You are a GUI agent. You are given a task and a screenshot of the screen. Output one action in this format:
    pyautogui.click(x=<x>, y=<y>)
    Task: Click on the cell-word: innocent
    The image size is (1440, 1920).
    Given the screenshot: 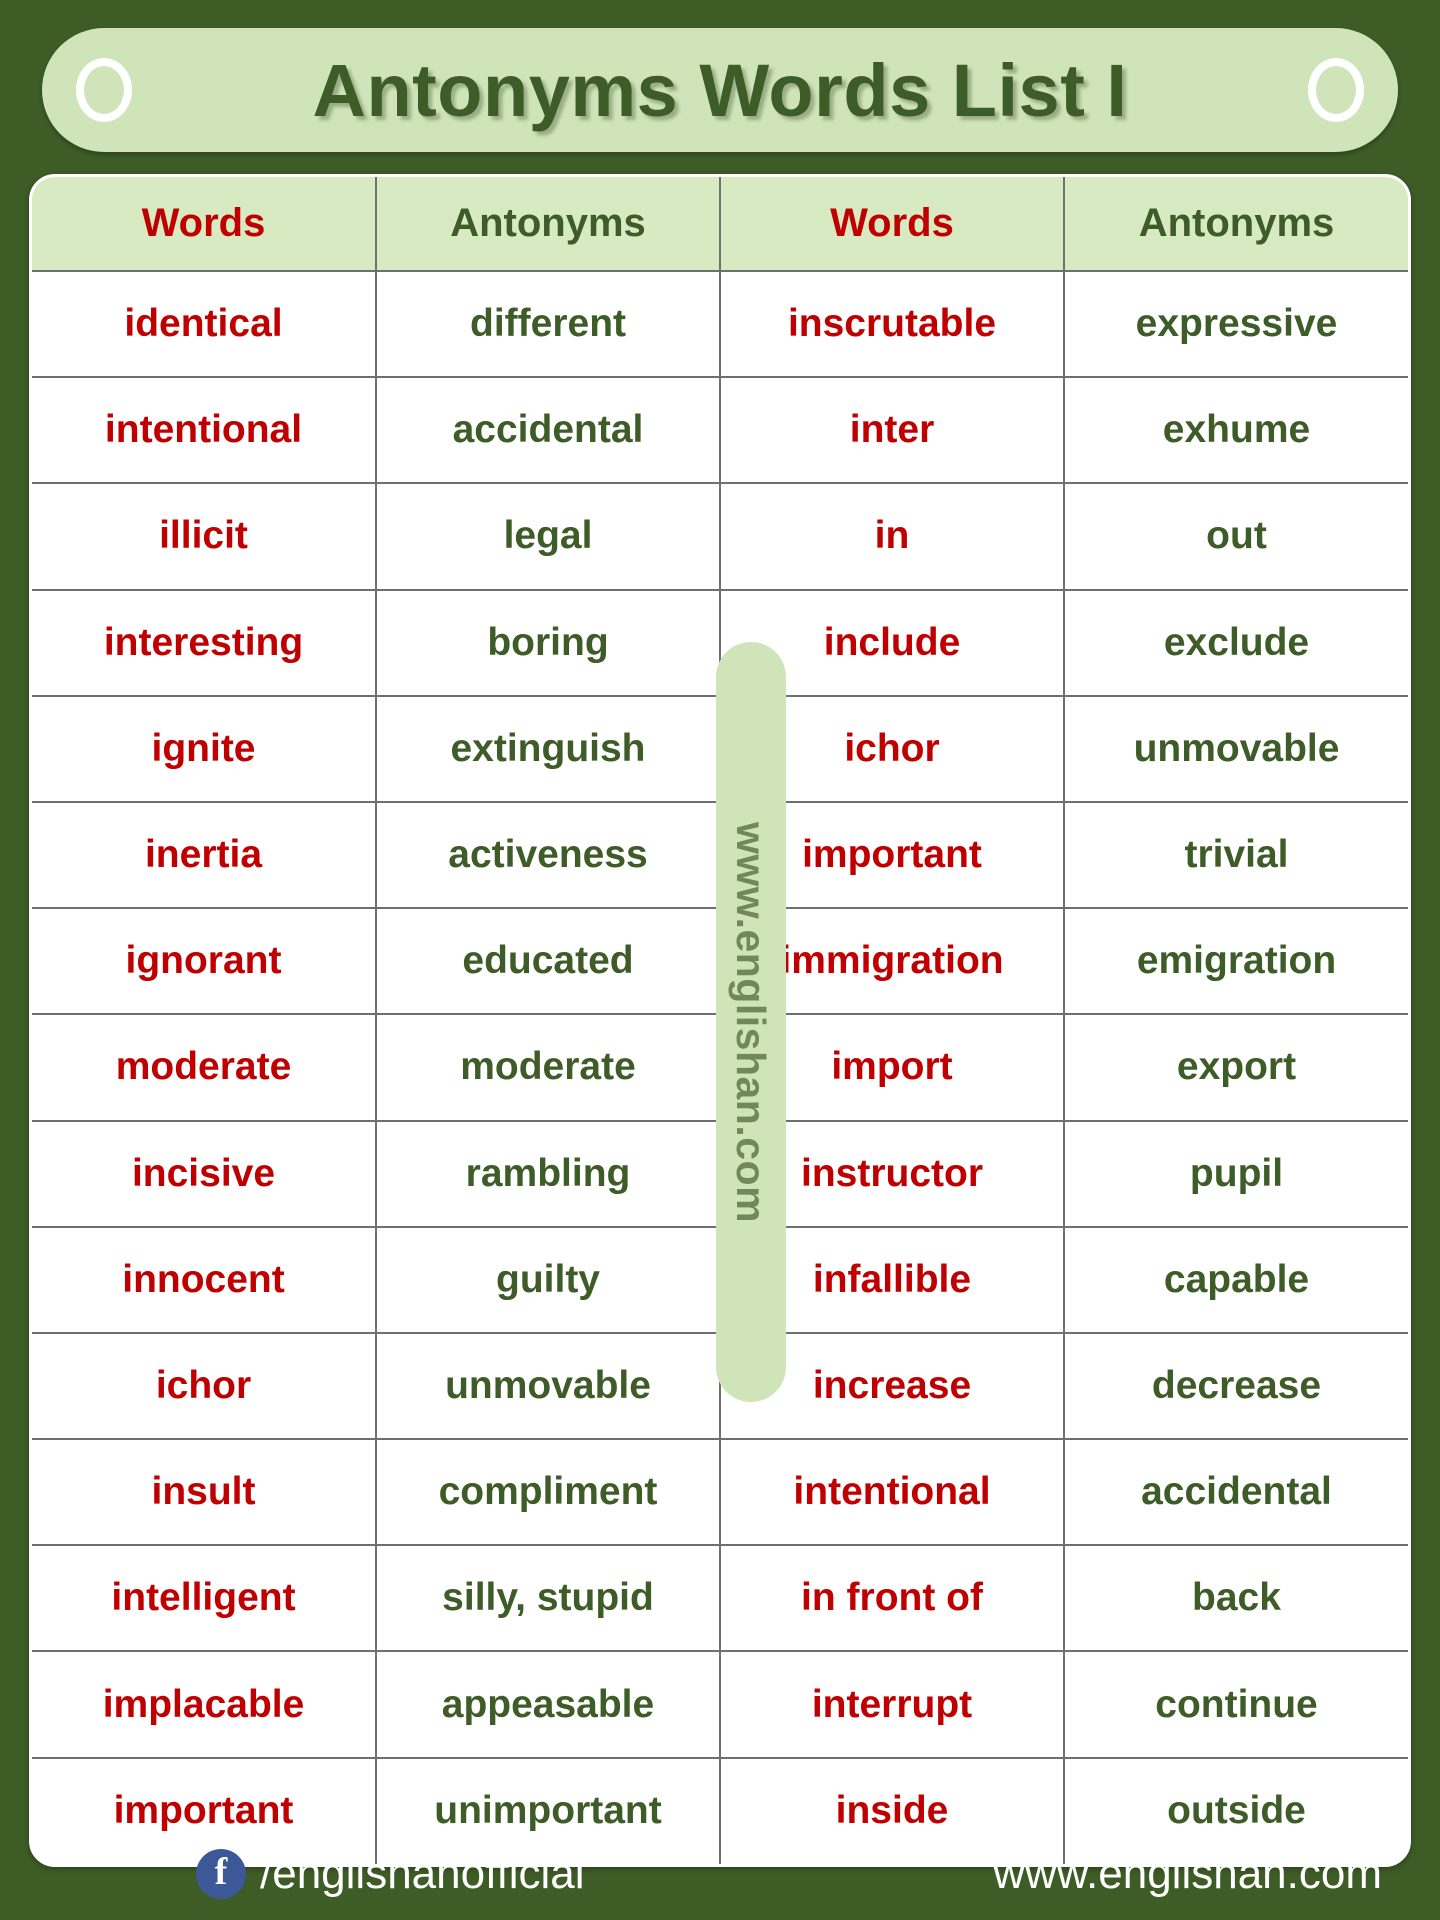 What is the action you would take?
    pyautogui.click(x=204, y=1280)
    